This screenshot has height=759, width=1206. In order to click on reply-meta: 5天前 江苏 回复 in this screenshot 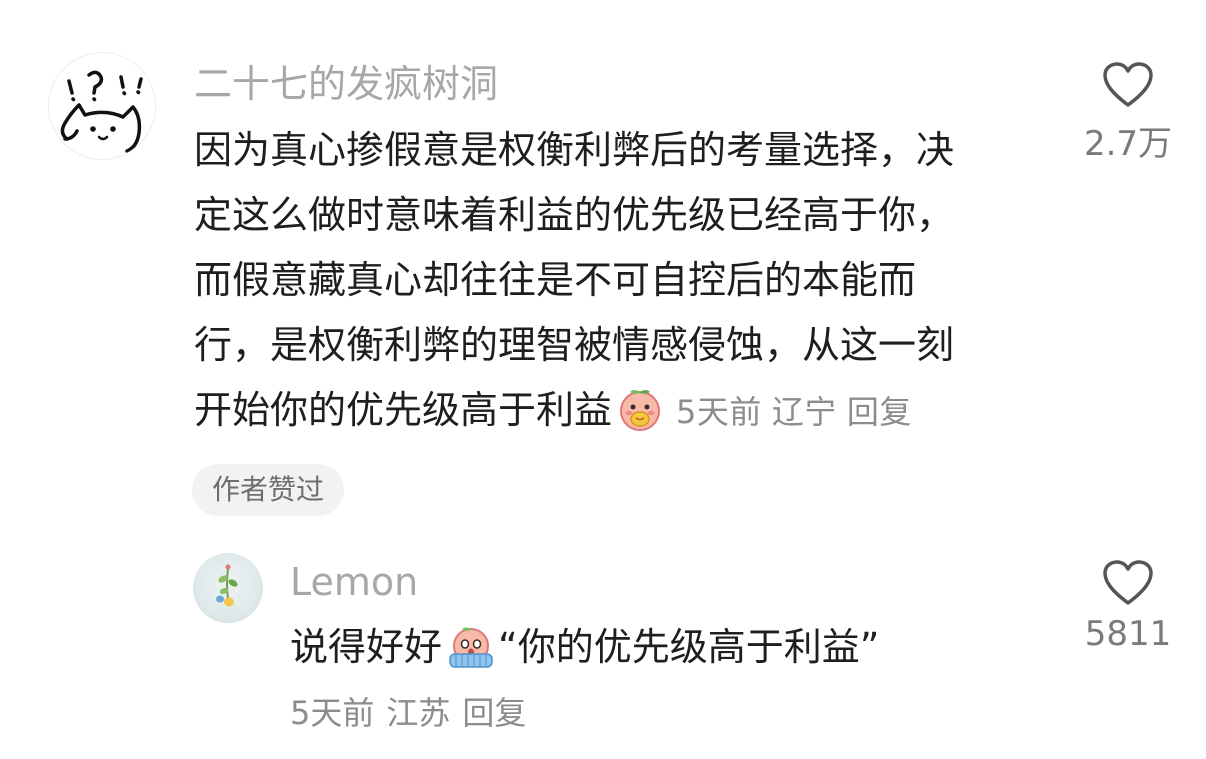, I will do `click(414, 713)`.